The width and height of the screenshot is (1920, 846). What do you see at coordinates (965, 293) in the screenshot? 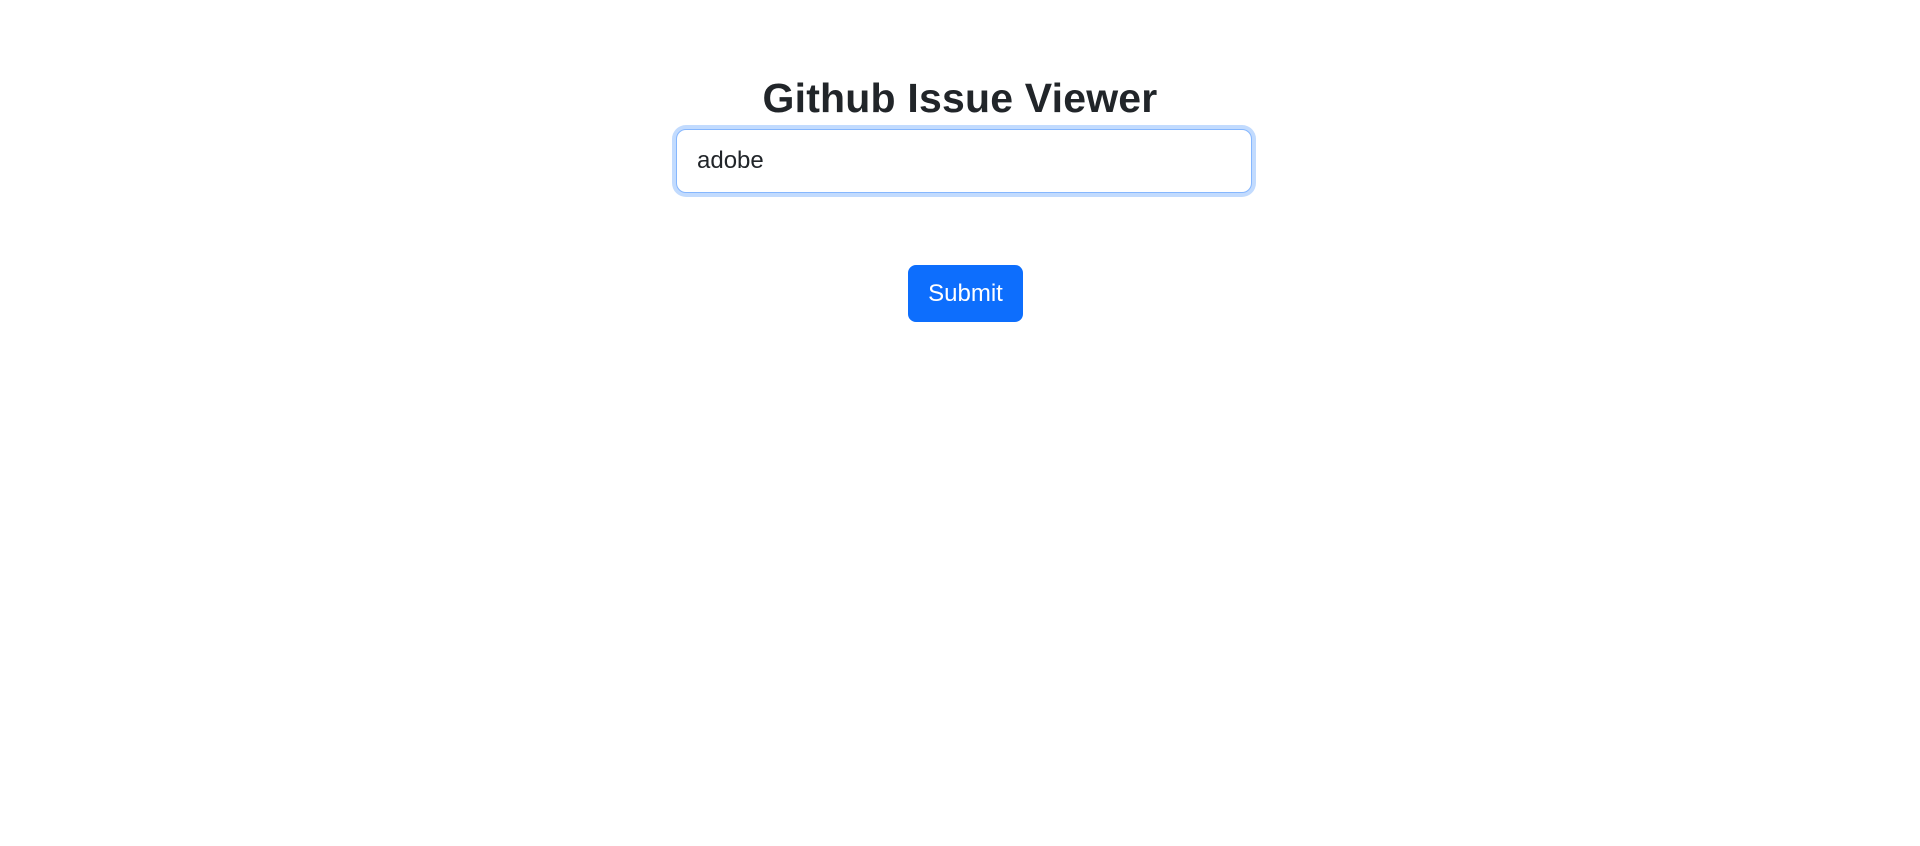
I see `submit-button: Submit` at bounding box center [965, 293].